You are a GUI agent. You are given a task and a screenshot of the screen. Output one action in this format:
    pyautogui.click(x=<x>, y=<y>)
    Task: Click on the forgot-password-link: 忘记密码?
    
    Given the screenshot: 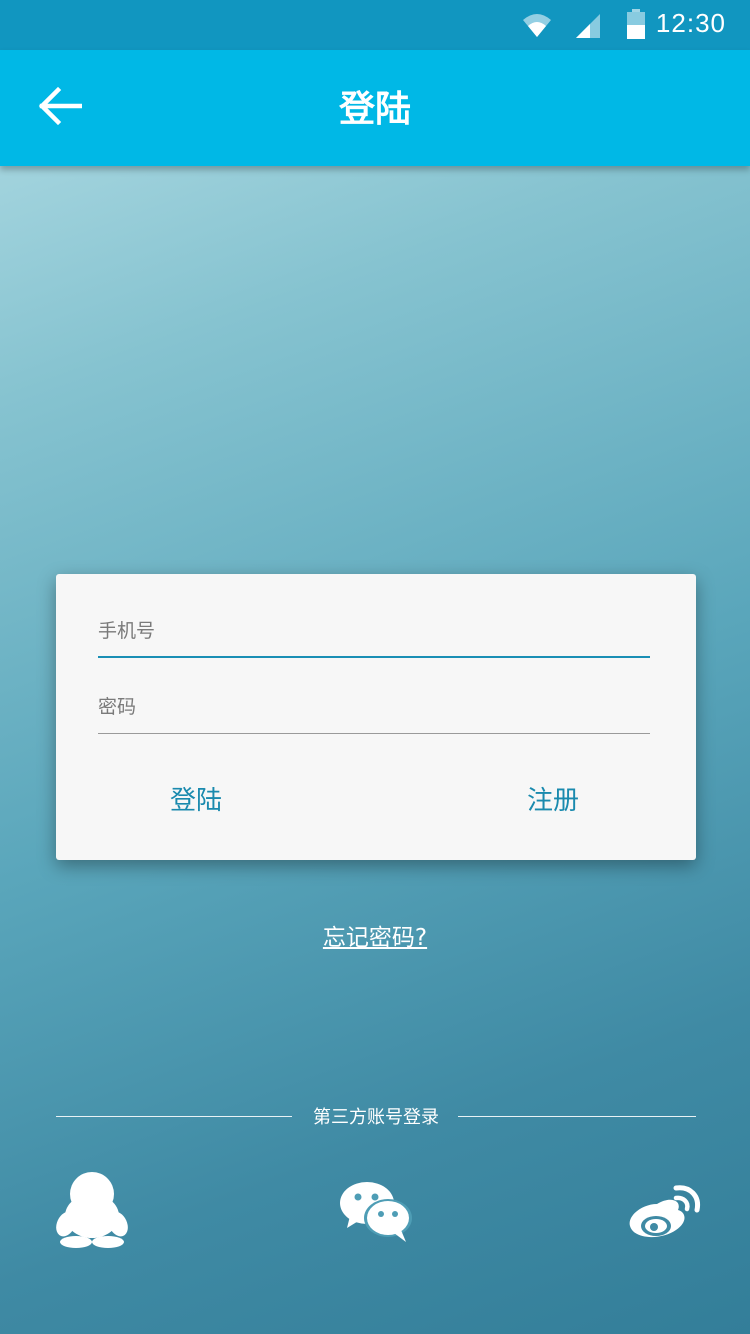 What is the action you would take?
    pyautogui.click(x=375, y=935)
    